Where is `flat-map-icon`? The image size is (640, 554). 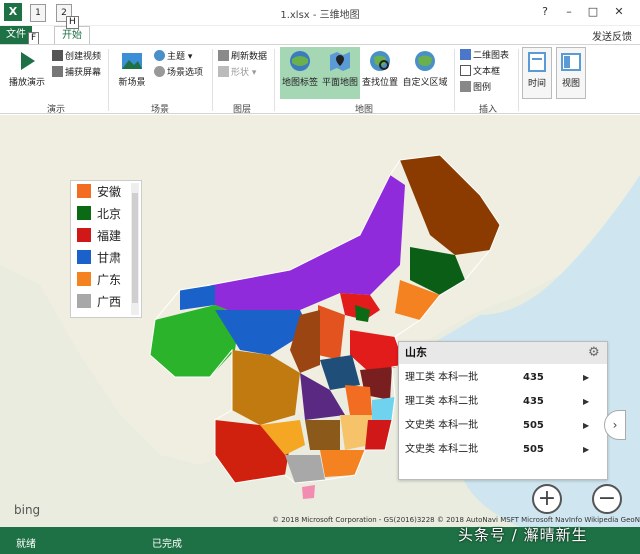 flat-map-icon is located at coordinates (340, 61).